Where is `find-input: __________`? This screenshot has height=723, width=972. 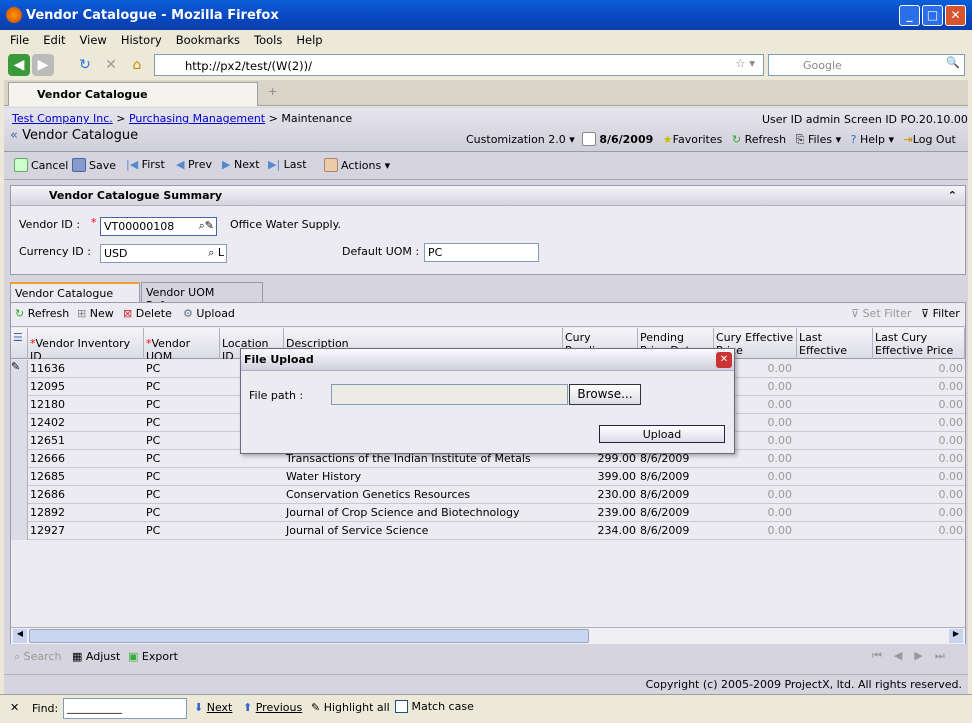
find-input: __________ is located at coordinates (125, 708).